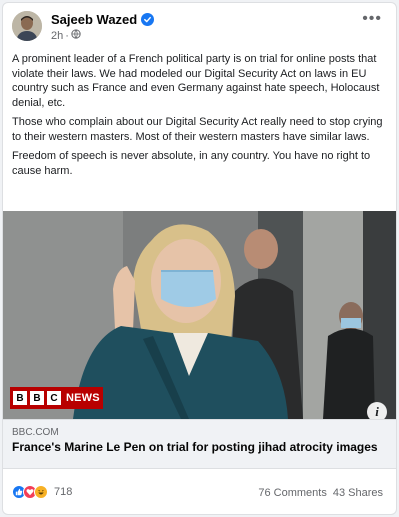 Image resolution: width=399 pixels, height=517 pixels. I want to click on bbc-letter-b1: B, so click(20, 398).